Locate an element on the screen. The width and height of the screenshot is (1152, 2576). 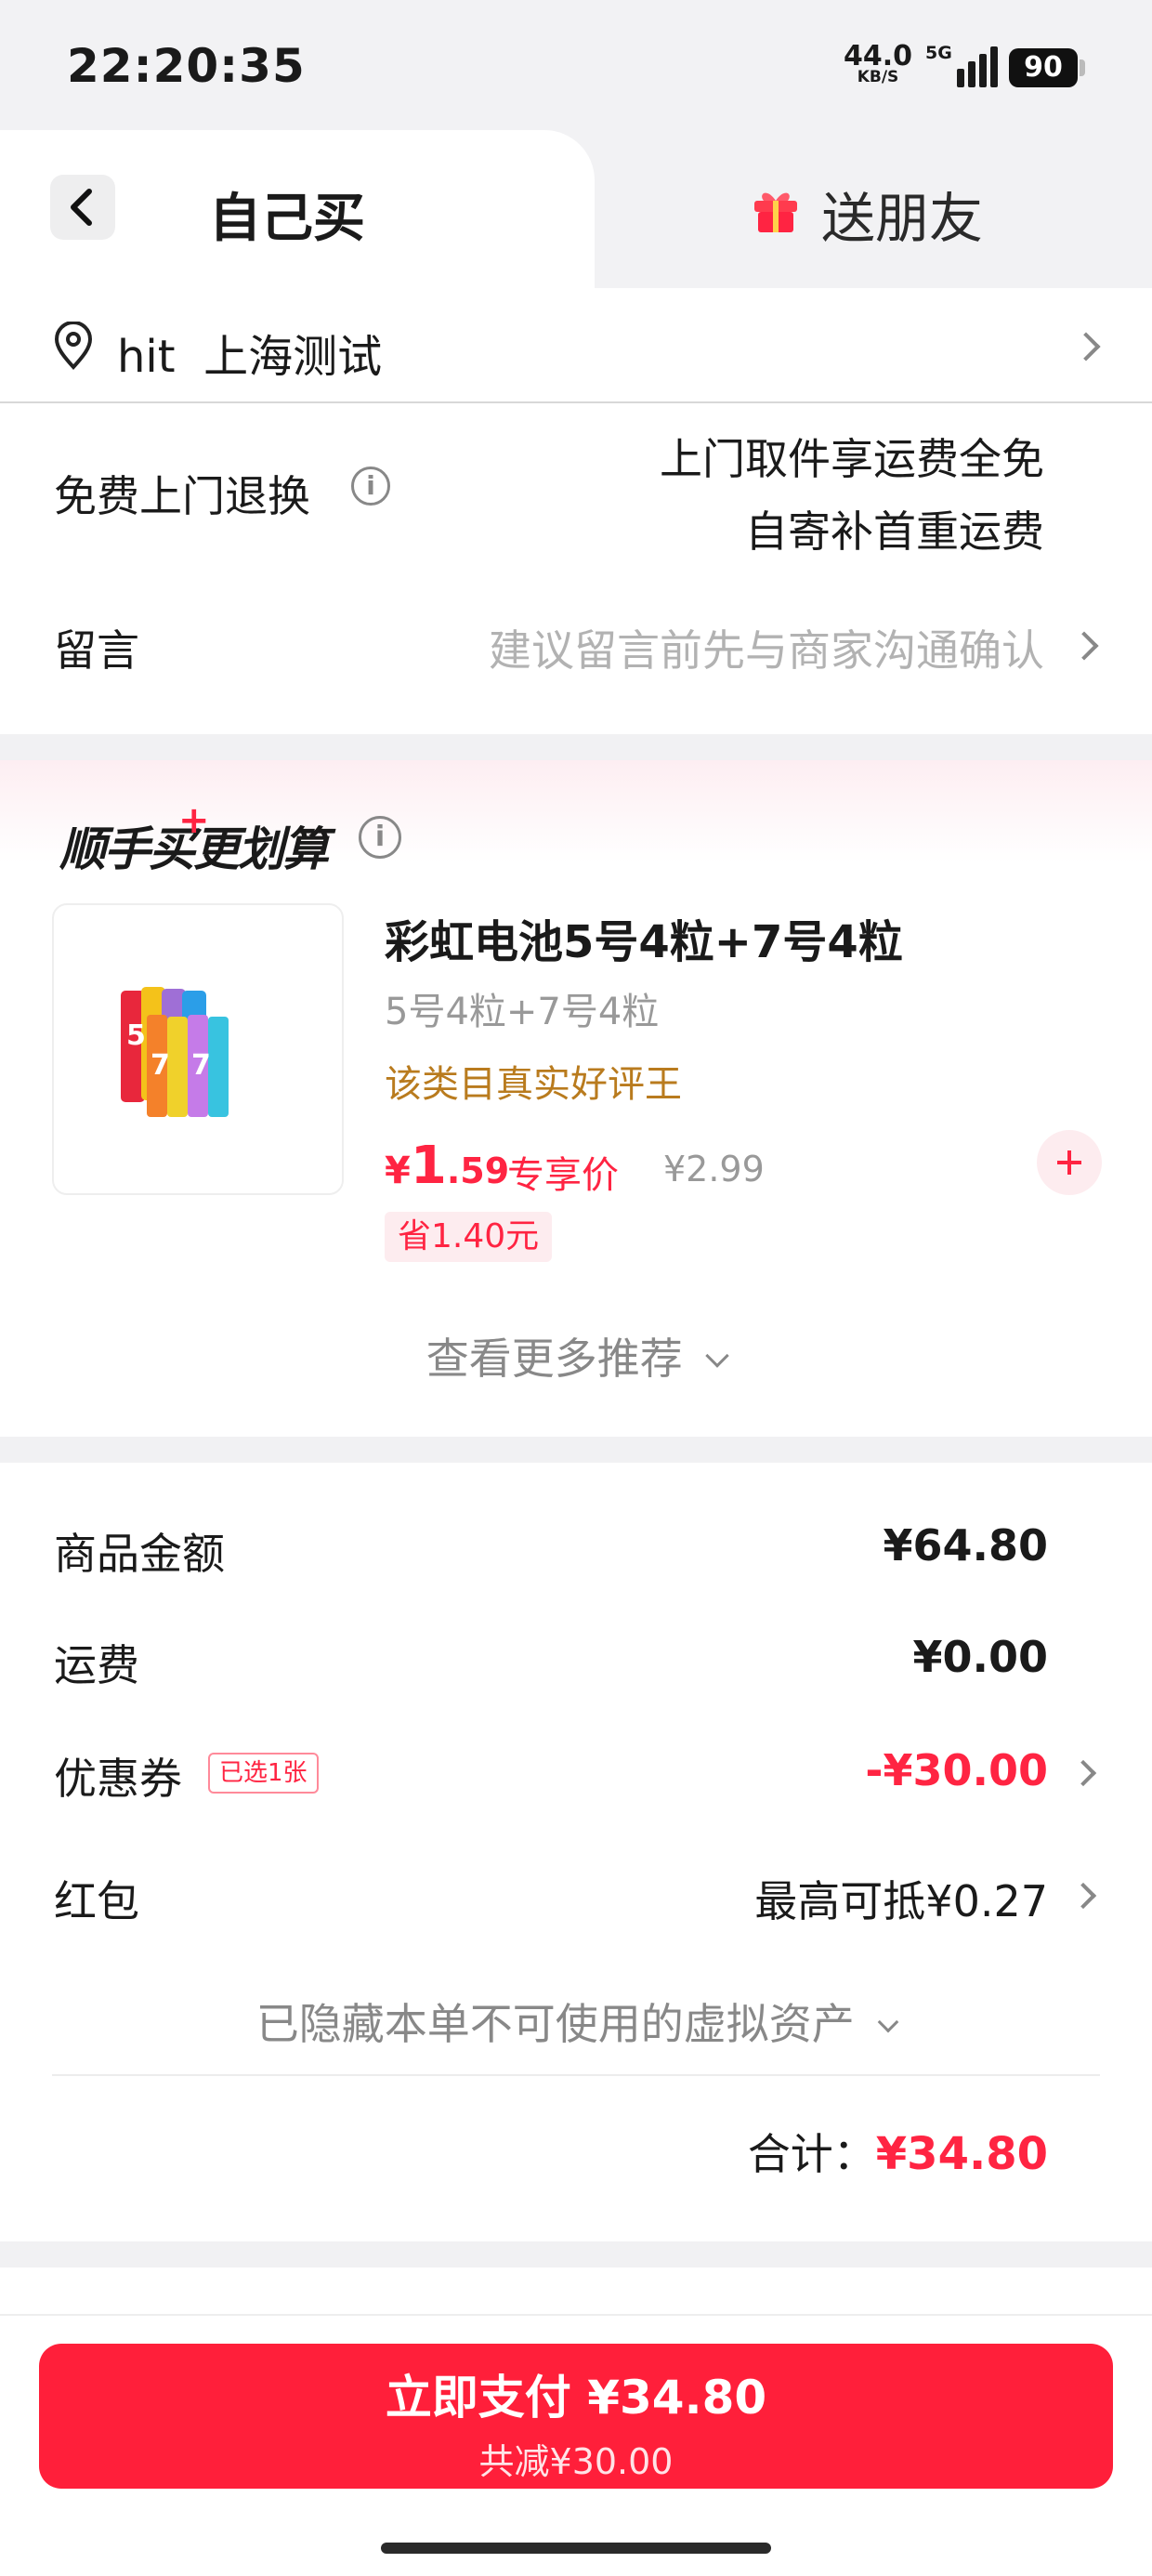
purchase-mode-tabs: 自己买 送朋友 is located at coordinates (576, 209).